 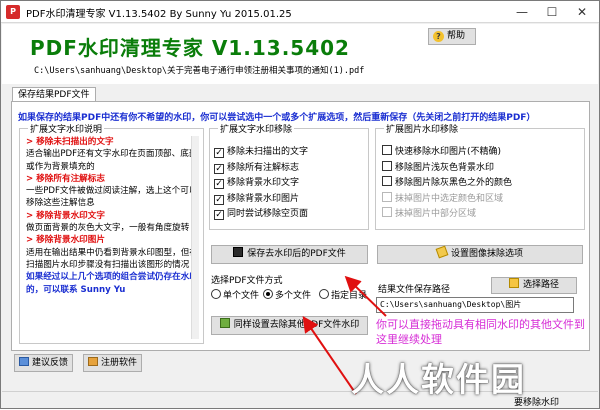 What do you see at coordinates (365, 296) in the screenshot?
I see `arrow-to-multiple-files` at bounding box center [365, 296].